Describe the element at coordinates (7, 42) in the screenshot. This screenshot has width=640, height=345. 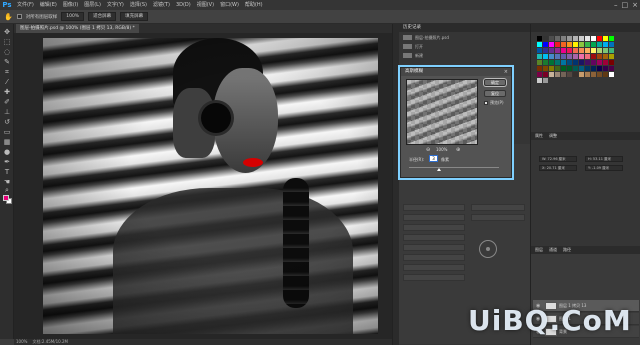
I see `marquee-tool-icon: ⬚` at that location.